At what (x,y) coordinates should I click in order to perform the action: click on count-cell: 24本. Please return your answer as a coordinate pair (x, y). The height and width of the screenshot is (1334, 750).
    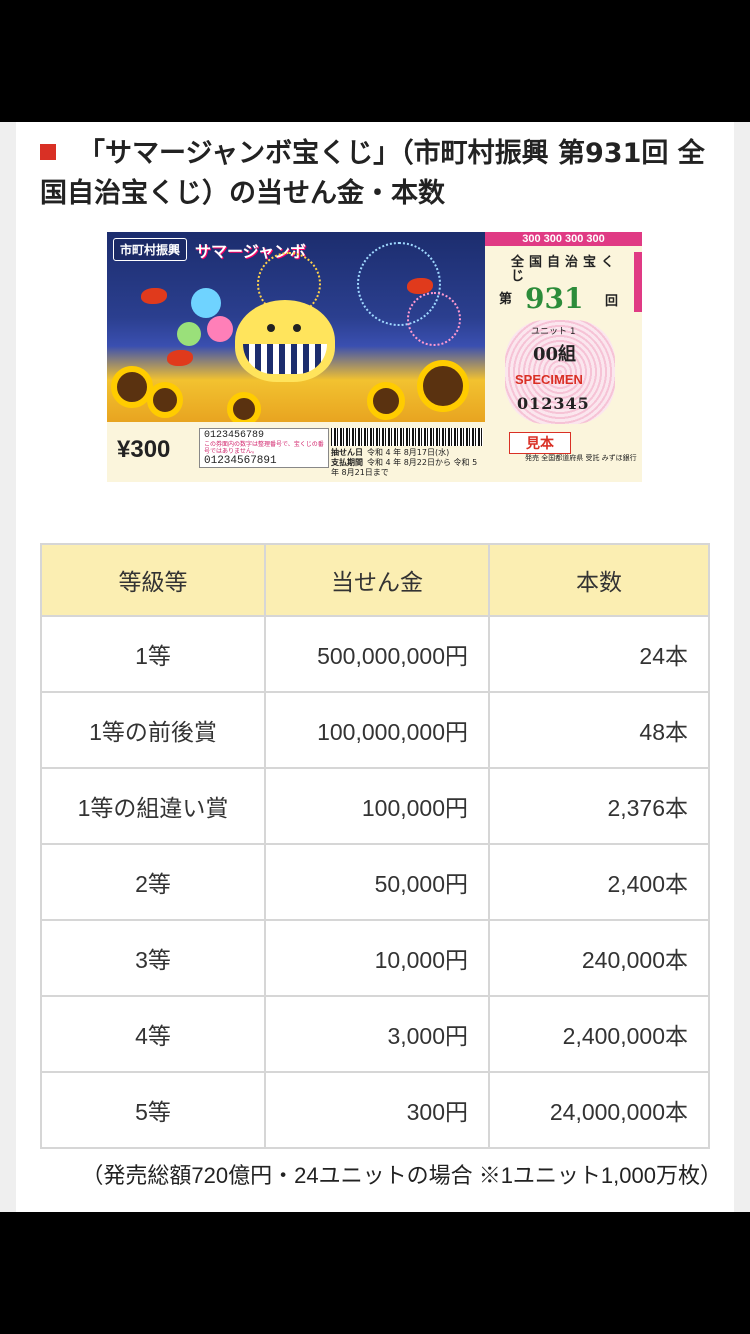
    Looking at the image, I should click on (599, 654).